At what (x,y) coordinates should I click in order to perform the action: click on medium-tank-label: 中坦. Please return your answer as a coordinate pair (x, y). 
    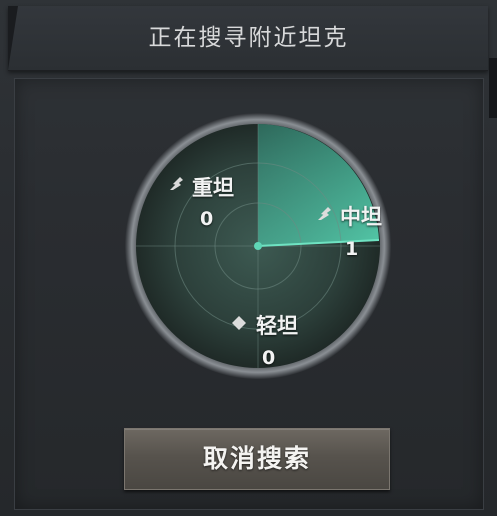
    Looking at the image, I should click on (361, 217).